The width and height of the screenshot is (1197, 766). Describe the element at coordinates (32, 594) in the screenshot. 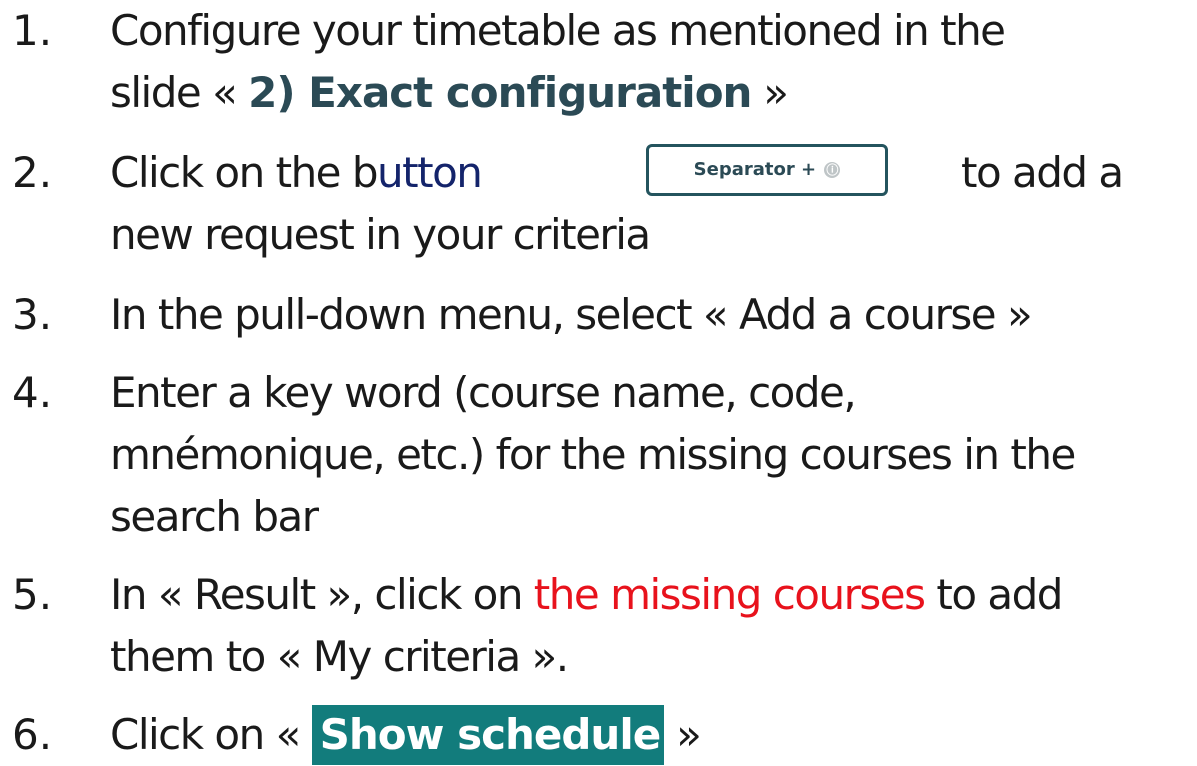

I see `step-number: 5.` at that location.